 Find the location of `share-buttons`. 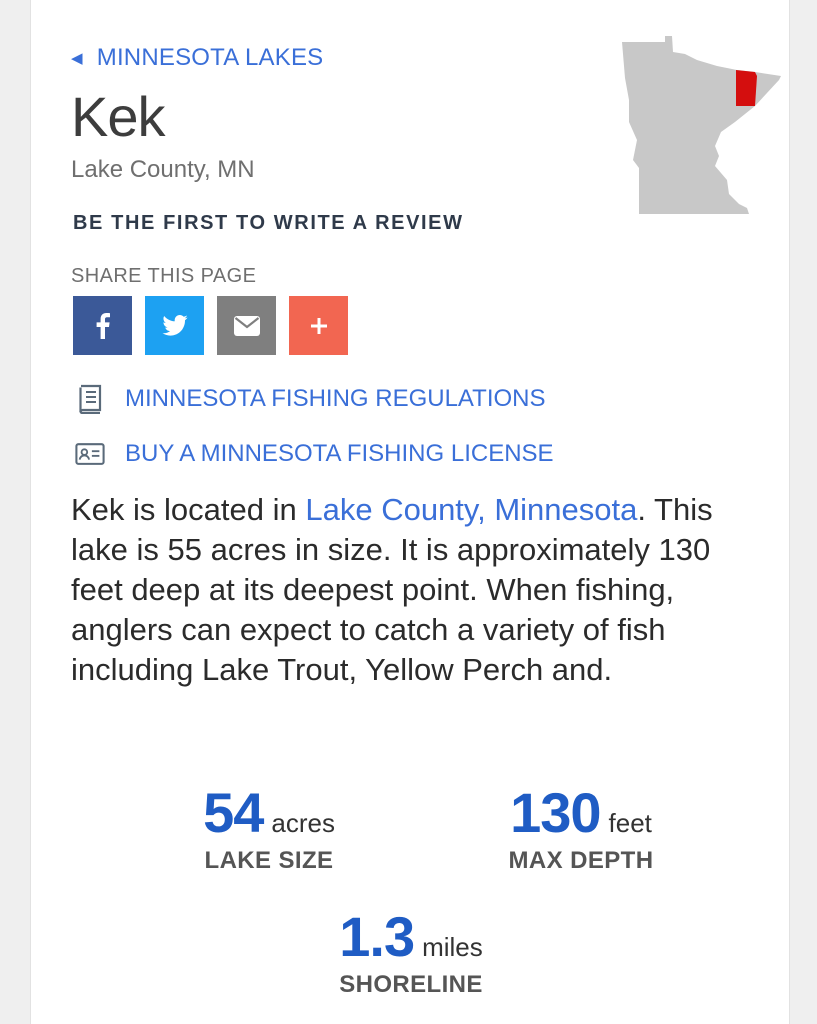

share-buttons is located at coordinates (210, 325).